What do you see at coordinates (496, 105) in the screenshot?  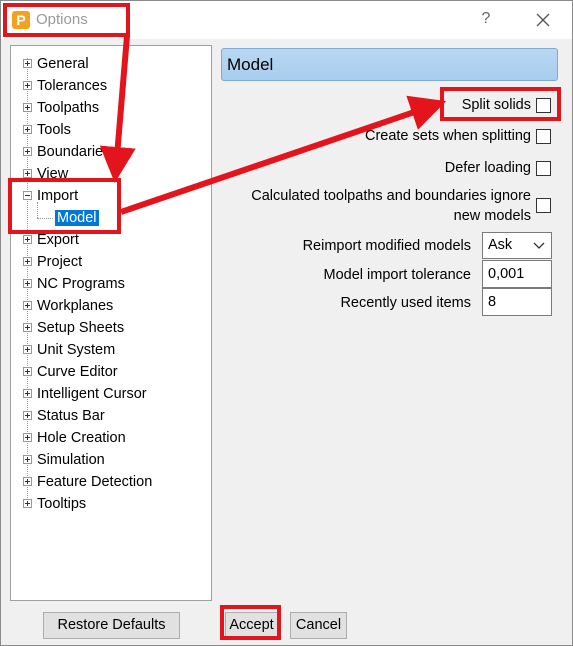 I see `split-solids-label: Split solids` at bounding box center [496, 105].